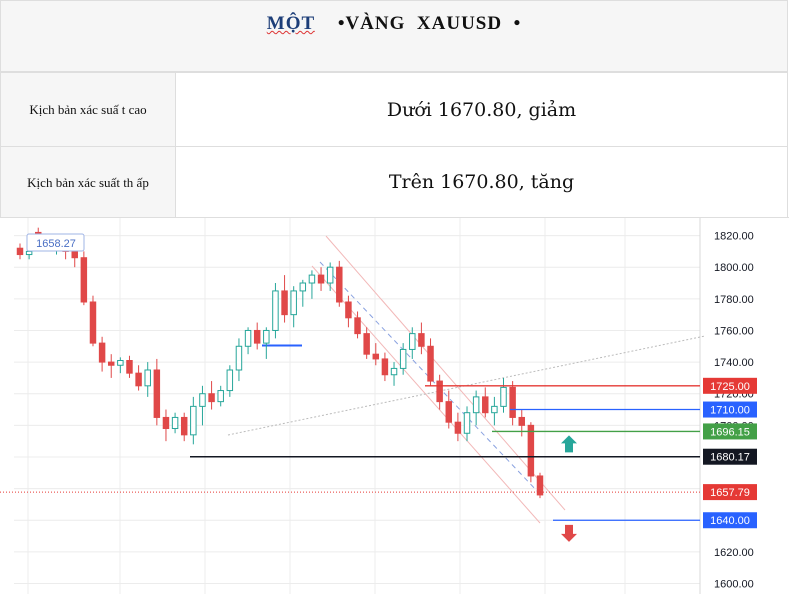 The height and width of the screenshot is (598, 789). Describe the element at coordinates (56, 244) in the screenshot. I see `price-tag-label: 1658.27` at that location.